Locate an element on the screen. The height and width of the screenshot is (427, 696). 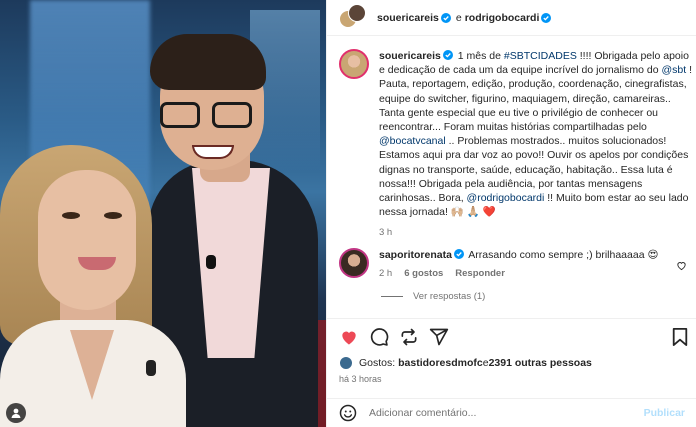
likes-prefix: Gostos: is located at coordinates (377, 363).